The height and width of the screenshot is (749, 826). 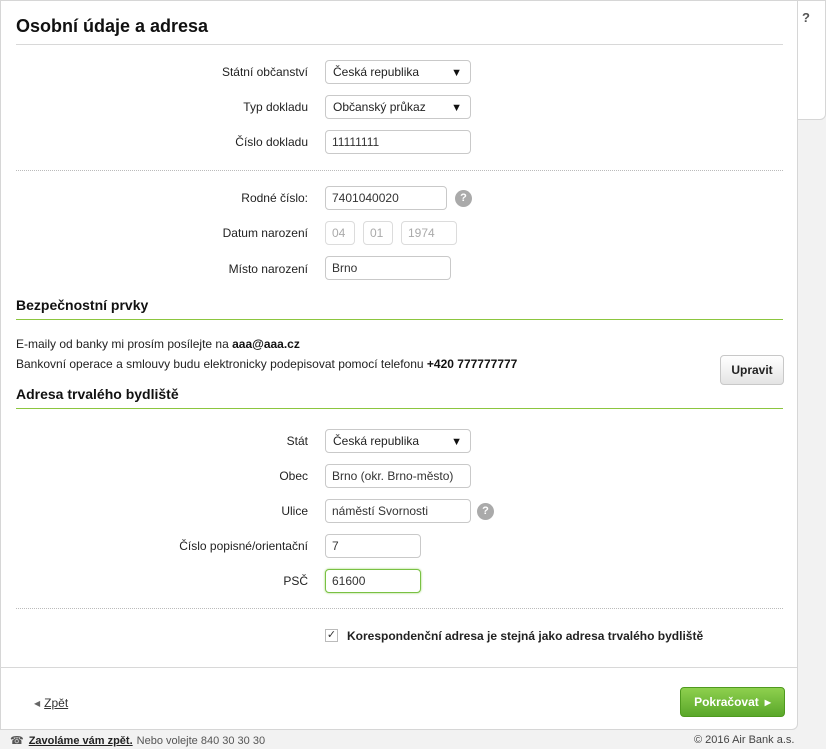 I want to click on country-value: Česká republika, so click(x=376, y=441).